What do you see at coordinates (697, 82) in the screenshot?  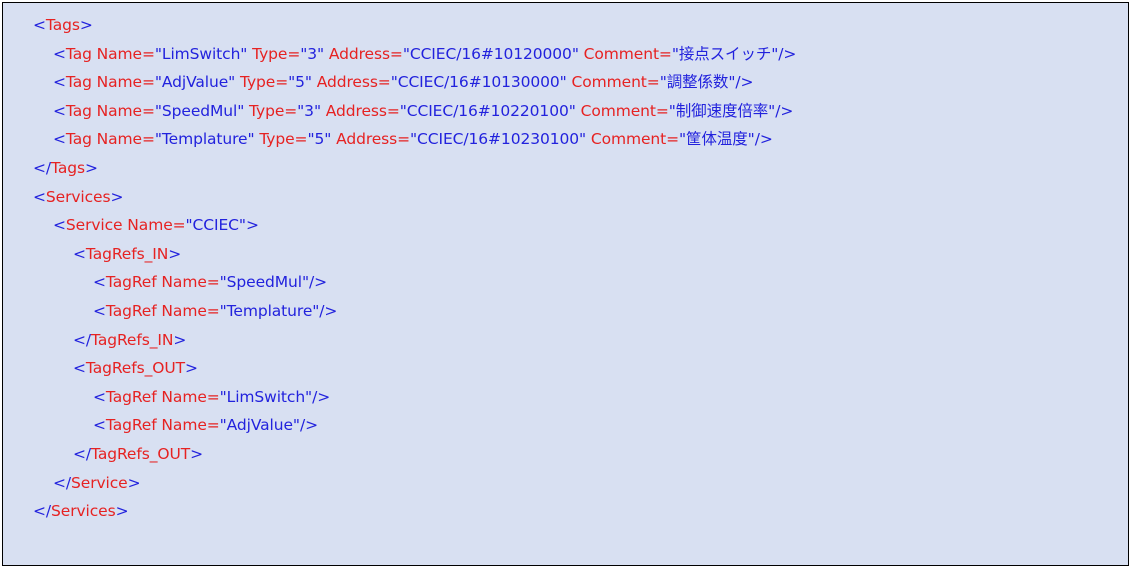 I see `code-token: "調整係数"` at bounding box center [697, 82].